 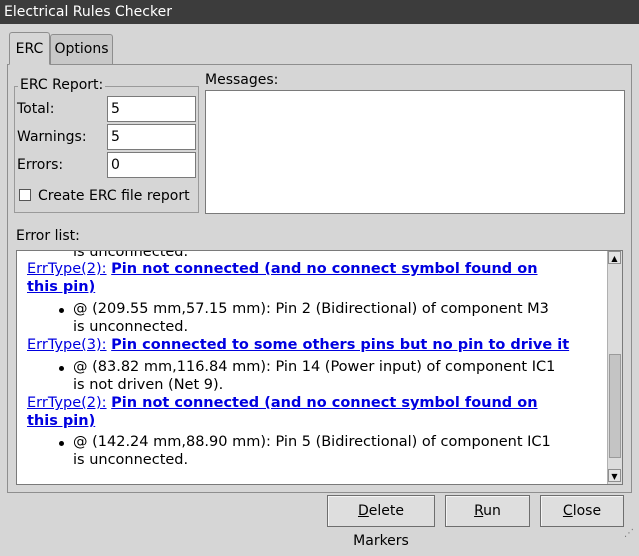 I want to click on error-list-label: Error list:, so click(x=48, y=236).